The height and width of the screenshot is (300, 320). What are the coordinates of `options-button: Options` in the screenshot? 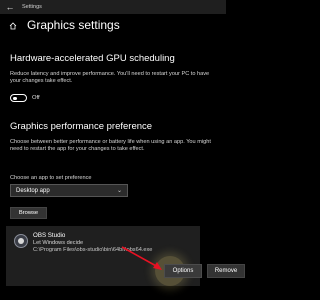 It's located at (183, 271).